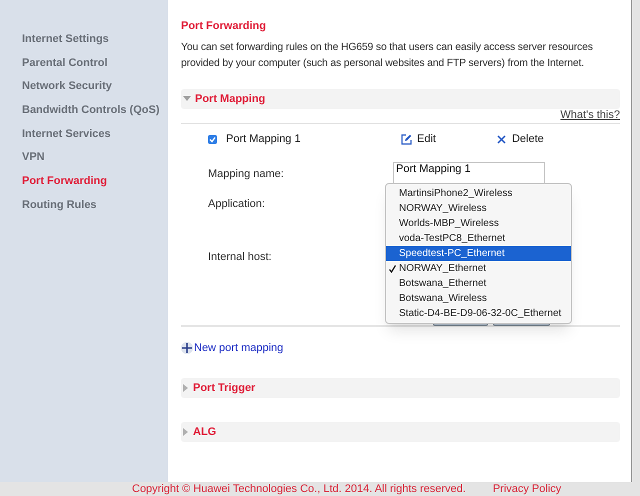 The width and height of the screenshot is (640, 496). What do you see at coordinates (478, 313) in the screenshot?
I see `dropdown-option: Static-D4-BE-D9-06-32-0C_Ethernet` at bounding box center [478, 313].